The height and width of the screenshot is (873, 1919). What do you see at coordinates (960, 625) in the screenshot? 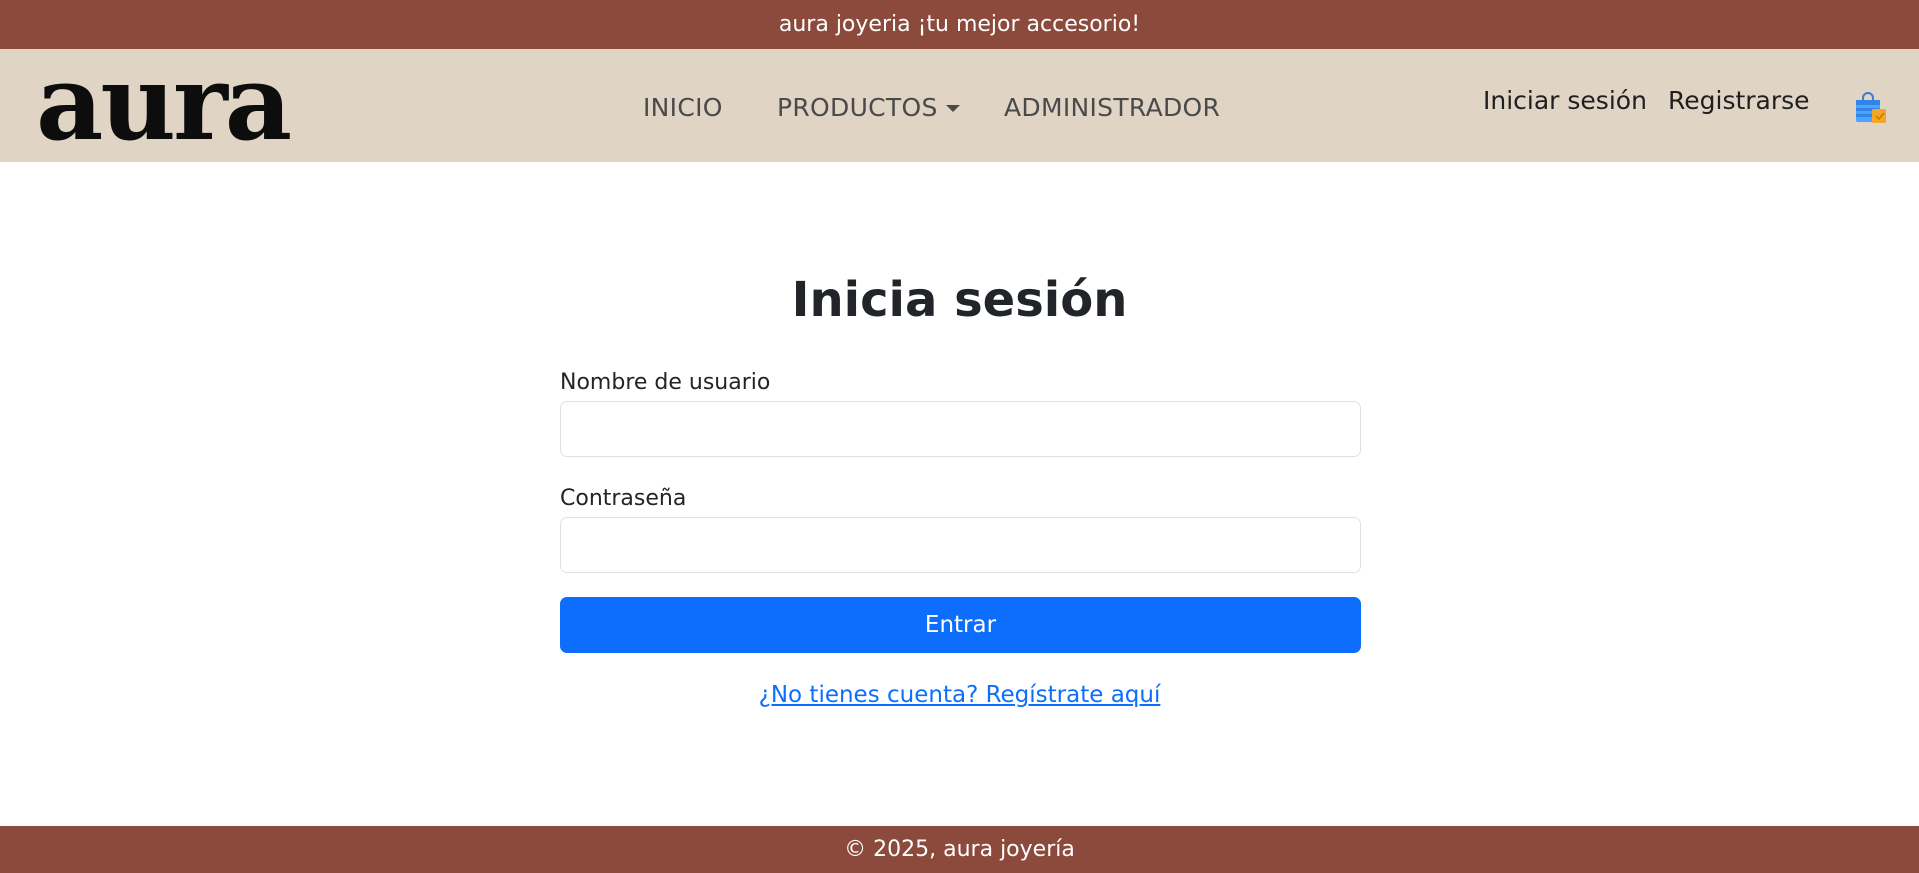
I see `submit-button: Entrar` at bounding box center [960, 625].